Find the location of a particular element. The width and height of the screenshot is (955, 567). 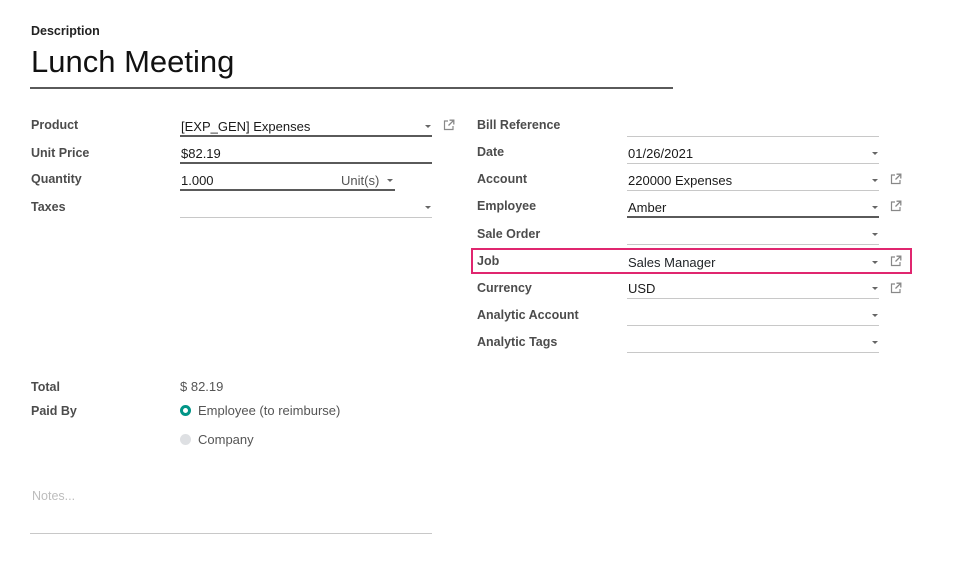

currency-field: USD is located at coordinates (753, 289).